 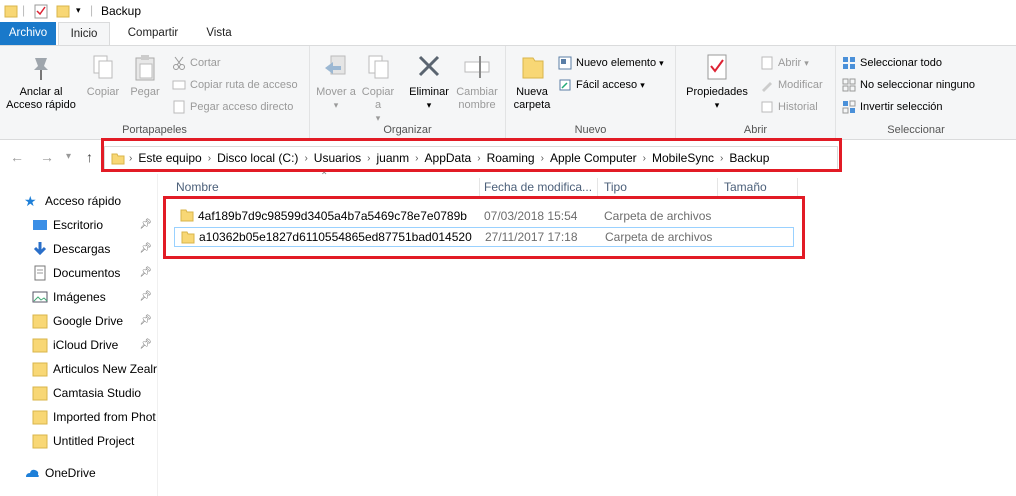 What do you see at coordinates (87, 273) in the screenshot?
I see `nav-label: Documentos` at bounding box center [87, 273].